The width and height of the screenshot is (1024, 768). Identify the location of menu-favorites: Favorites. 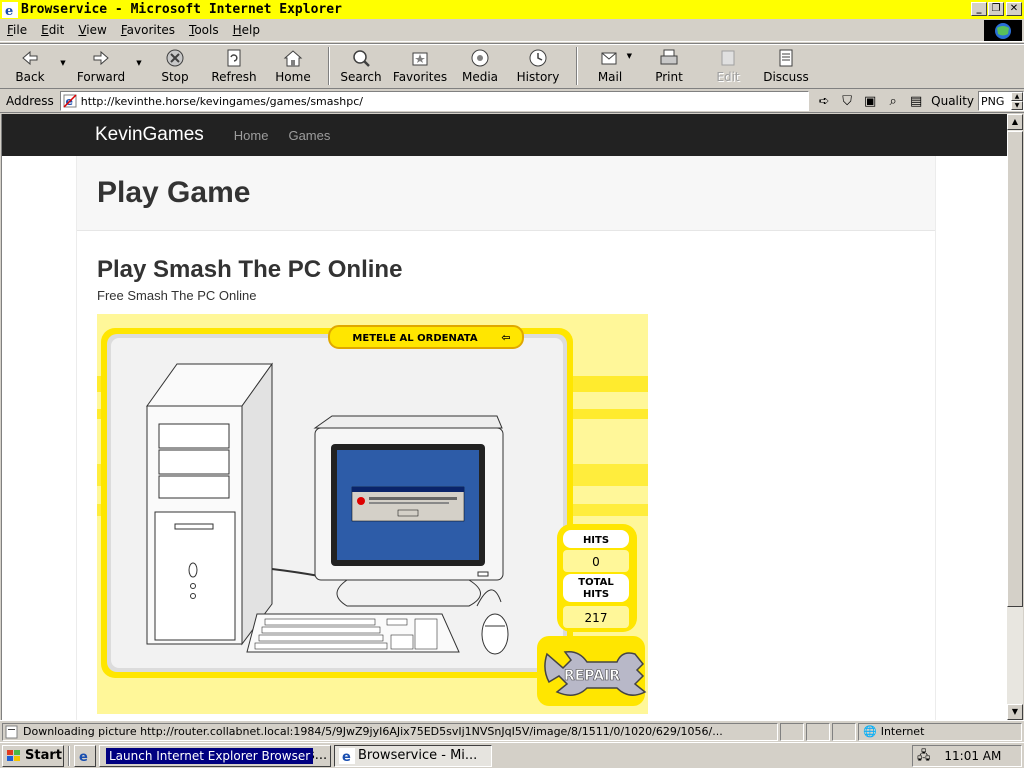
(148, 30).